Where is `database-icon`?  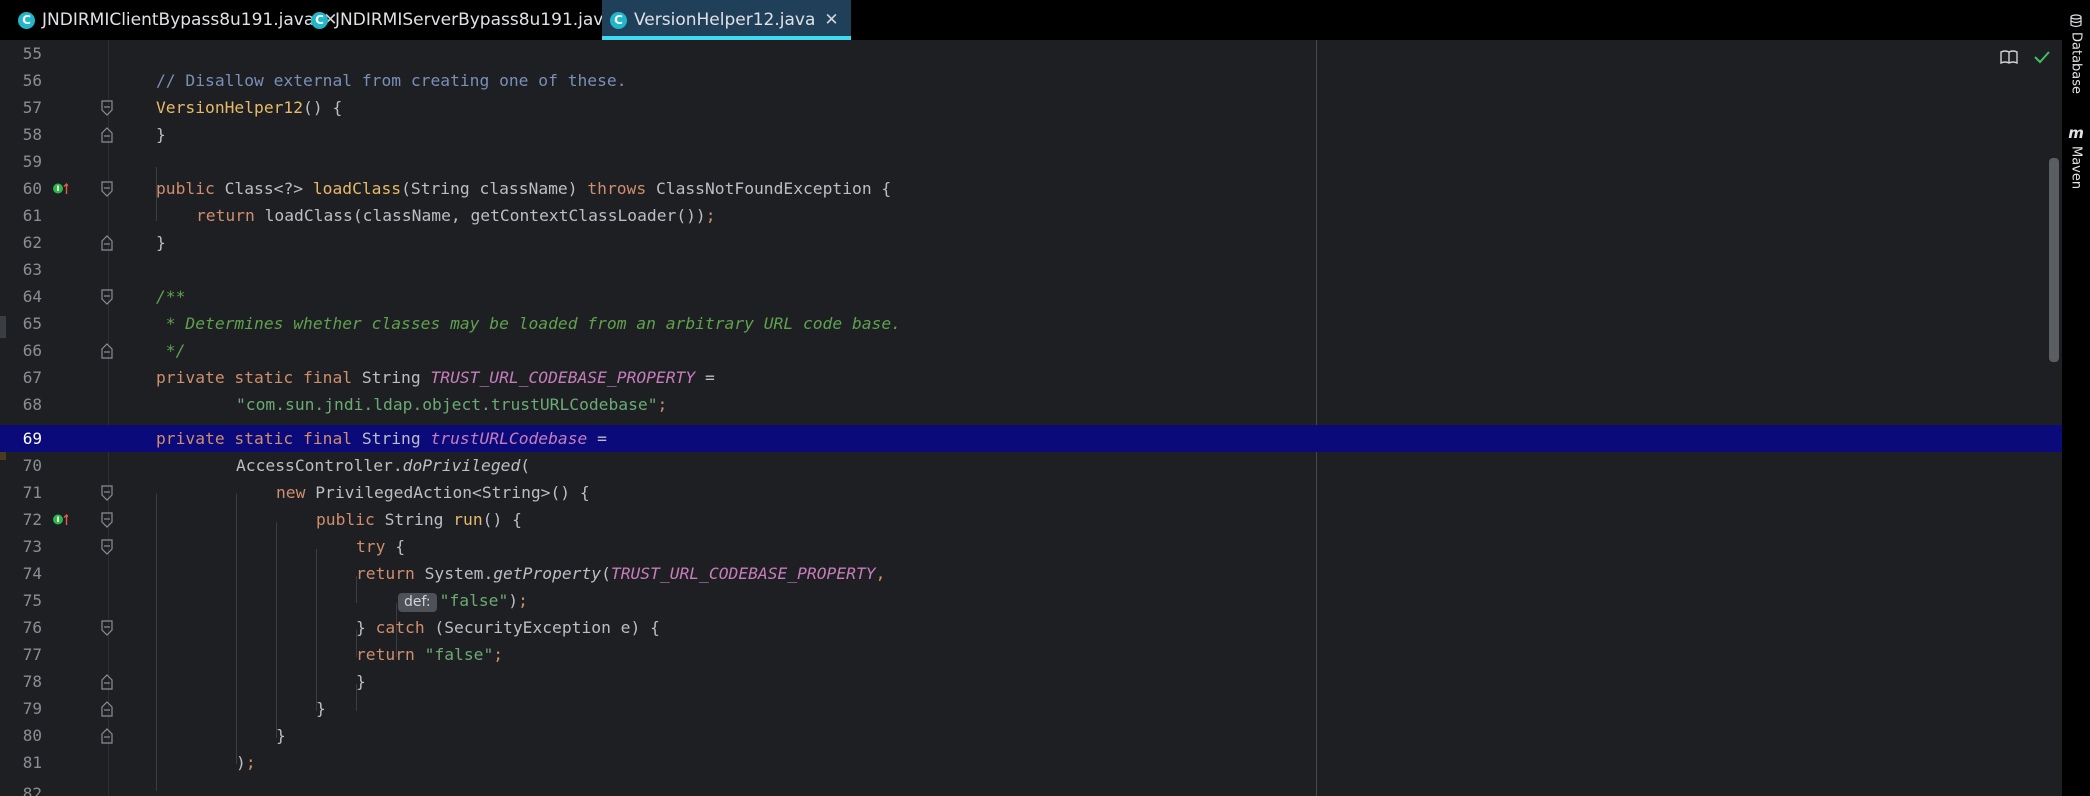
database-icon is located at coordinates (2076, 21).